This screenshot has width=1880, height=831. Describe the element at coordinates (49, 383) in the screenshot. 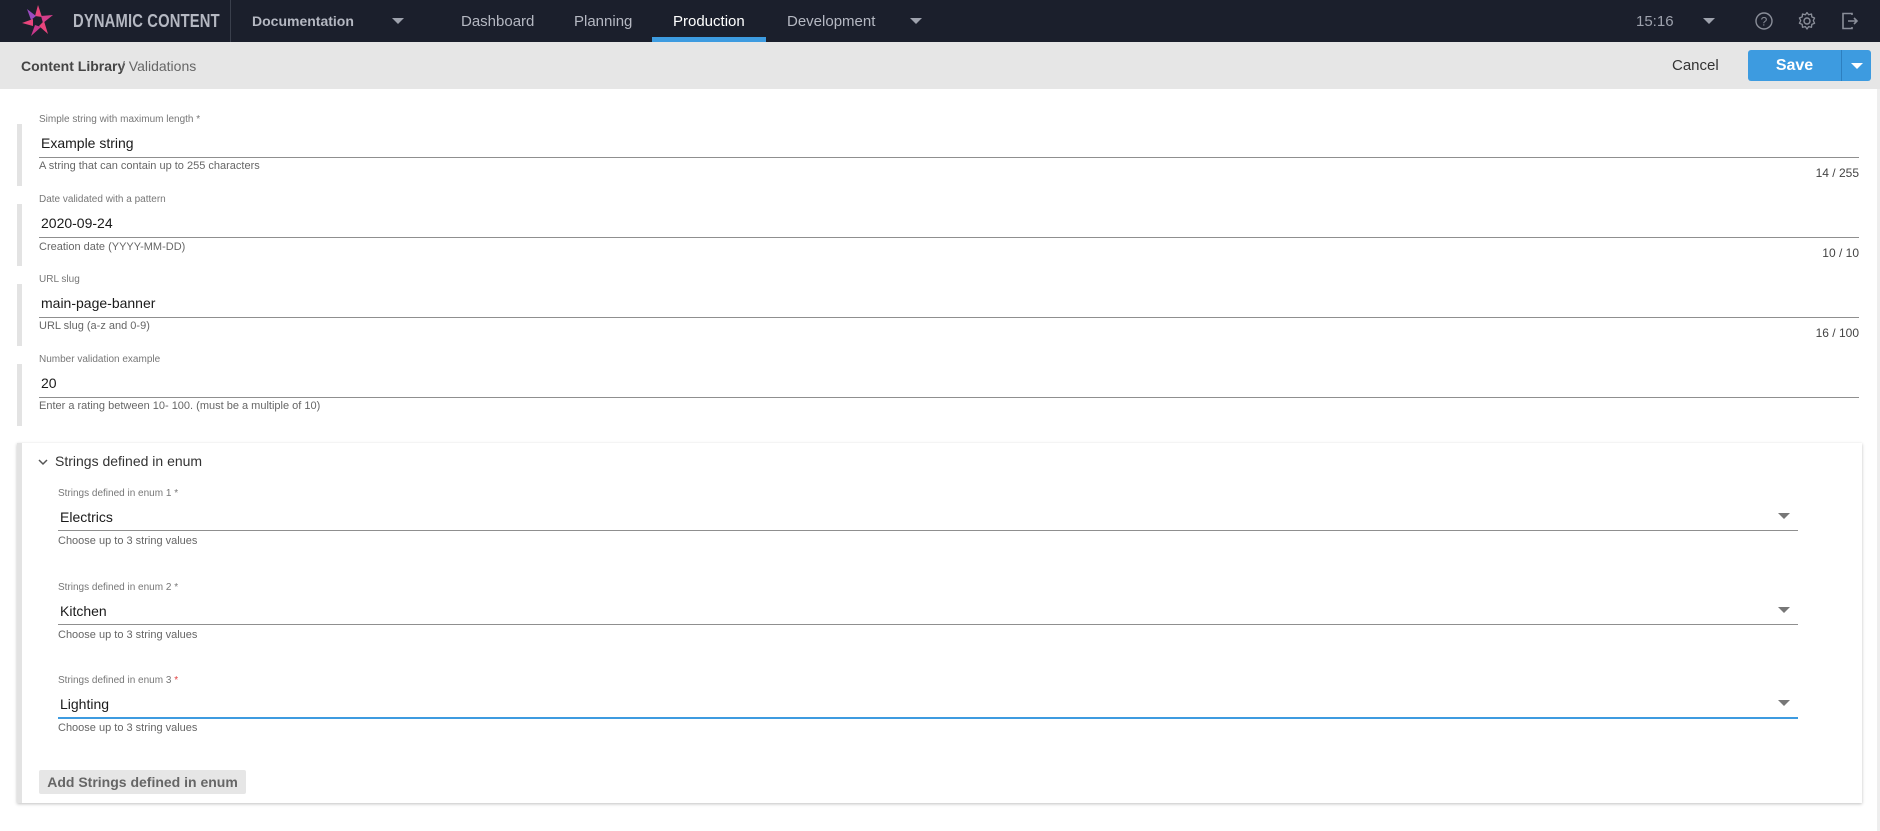

I see `number-input: 20` at that location.